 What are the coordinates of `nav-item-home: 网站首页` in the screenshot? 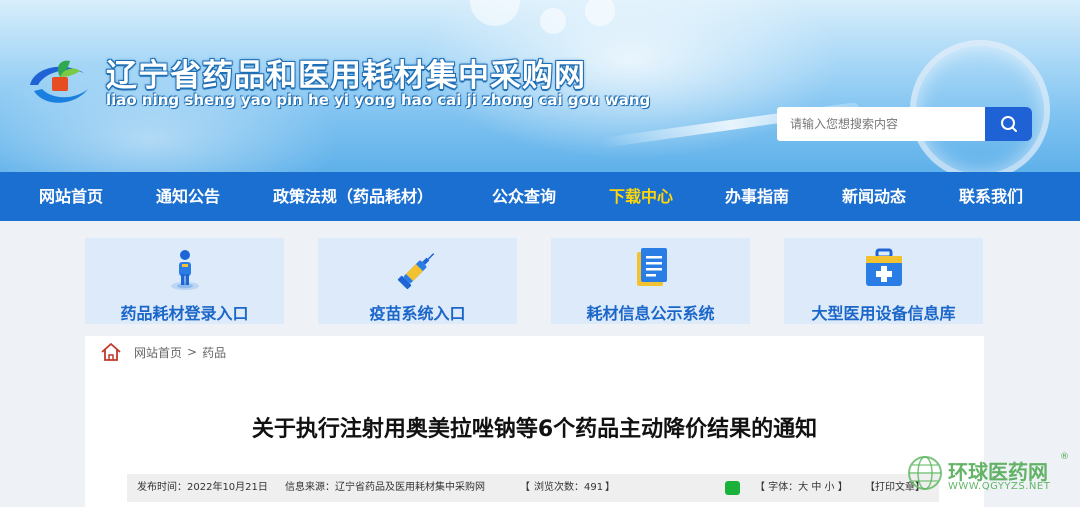 It's located at (71, 196).